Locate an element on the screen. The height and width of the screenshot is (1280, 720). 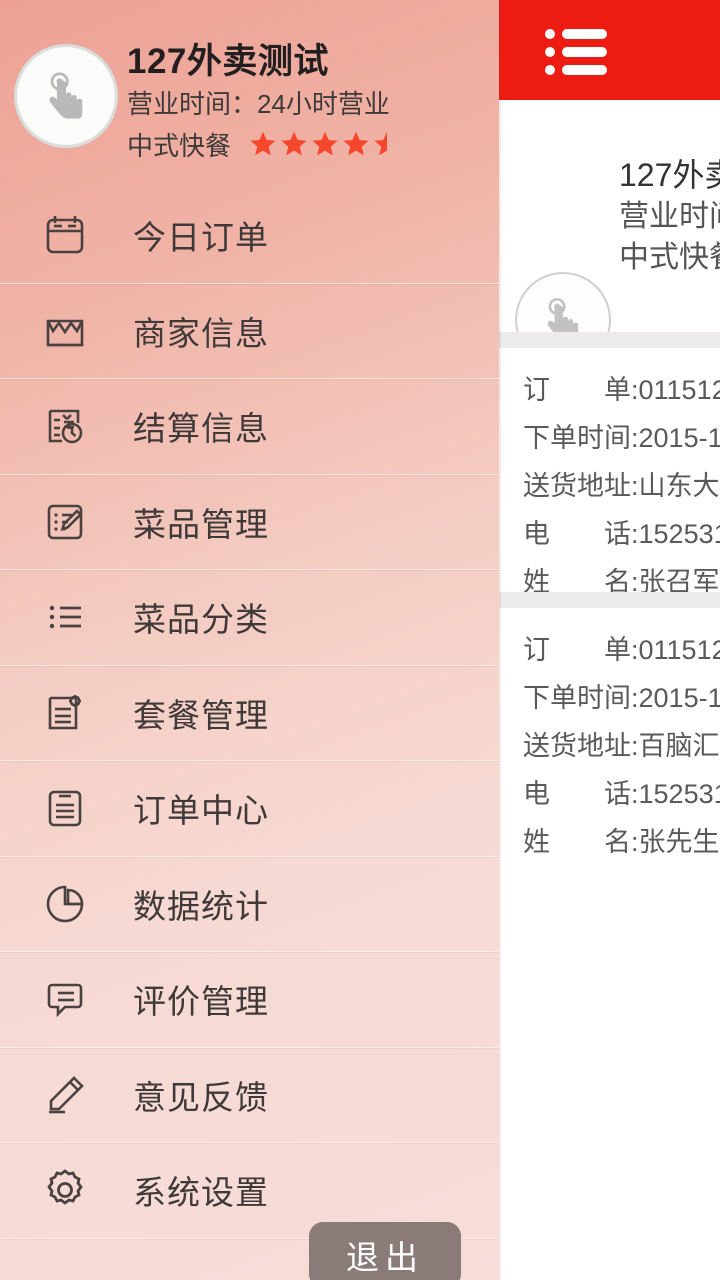
hamburger-list-icon is located at coordinates (576, 52).